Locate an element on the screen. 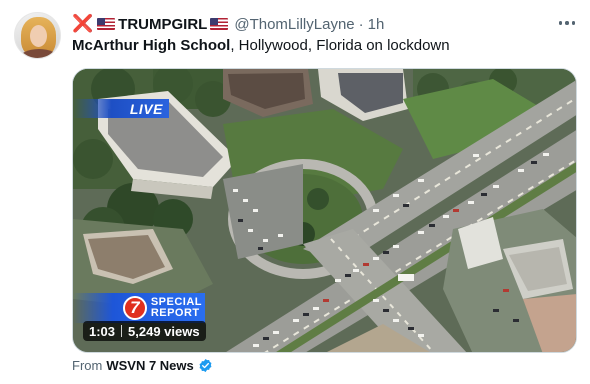 This screenshot has width=590, height=384. author-avatar is located at coordinates (37, 35).